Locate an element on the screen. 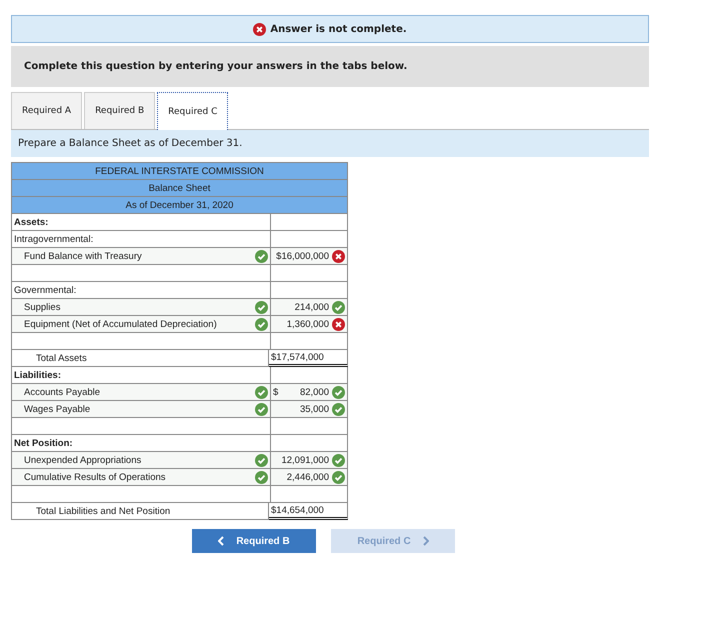 Image resolution: width=704 pixels, height=620 pixels. status-message: Answer is not complete. is located at coordinates (338, 29).